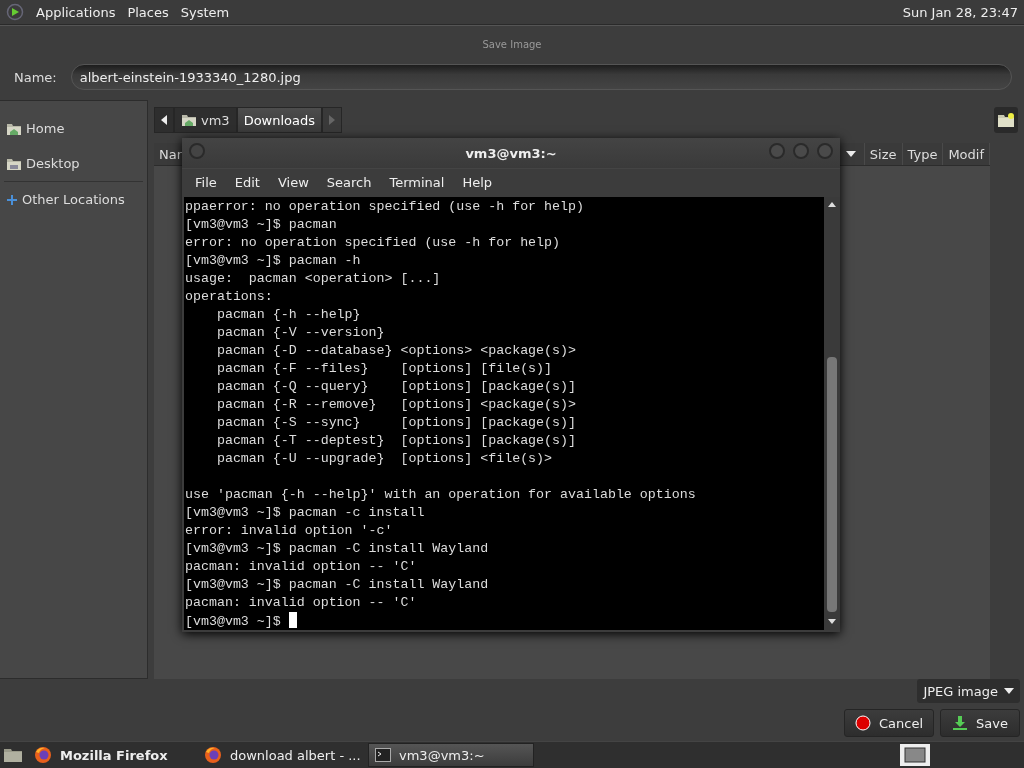  Describe the element at coordinates (206, 182) in the screenshot. I see `menu-item: File` at that location.